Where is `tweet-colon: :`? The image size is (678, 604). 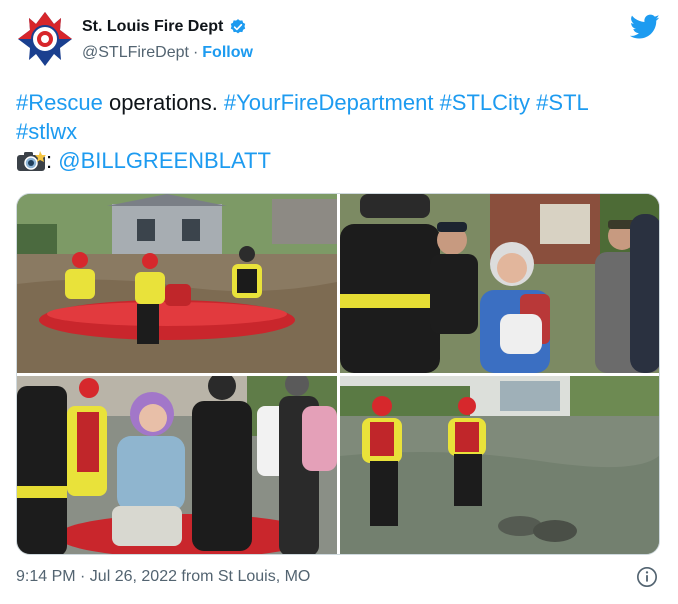 tweet-colon: : is located at coordinates (52, 160).